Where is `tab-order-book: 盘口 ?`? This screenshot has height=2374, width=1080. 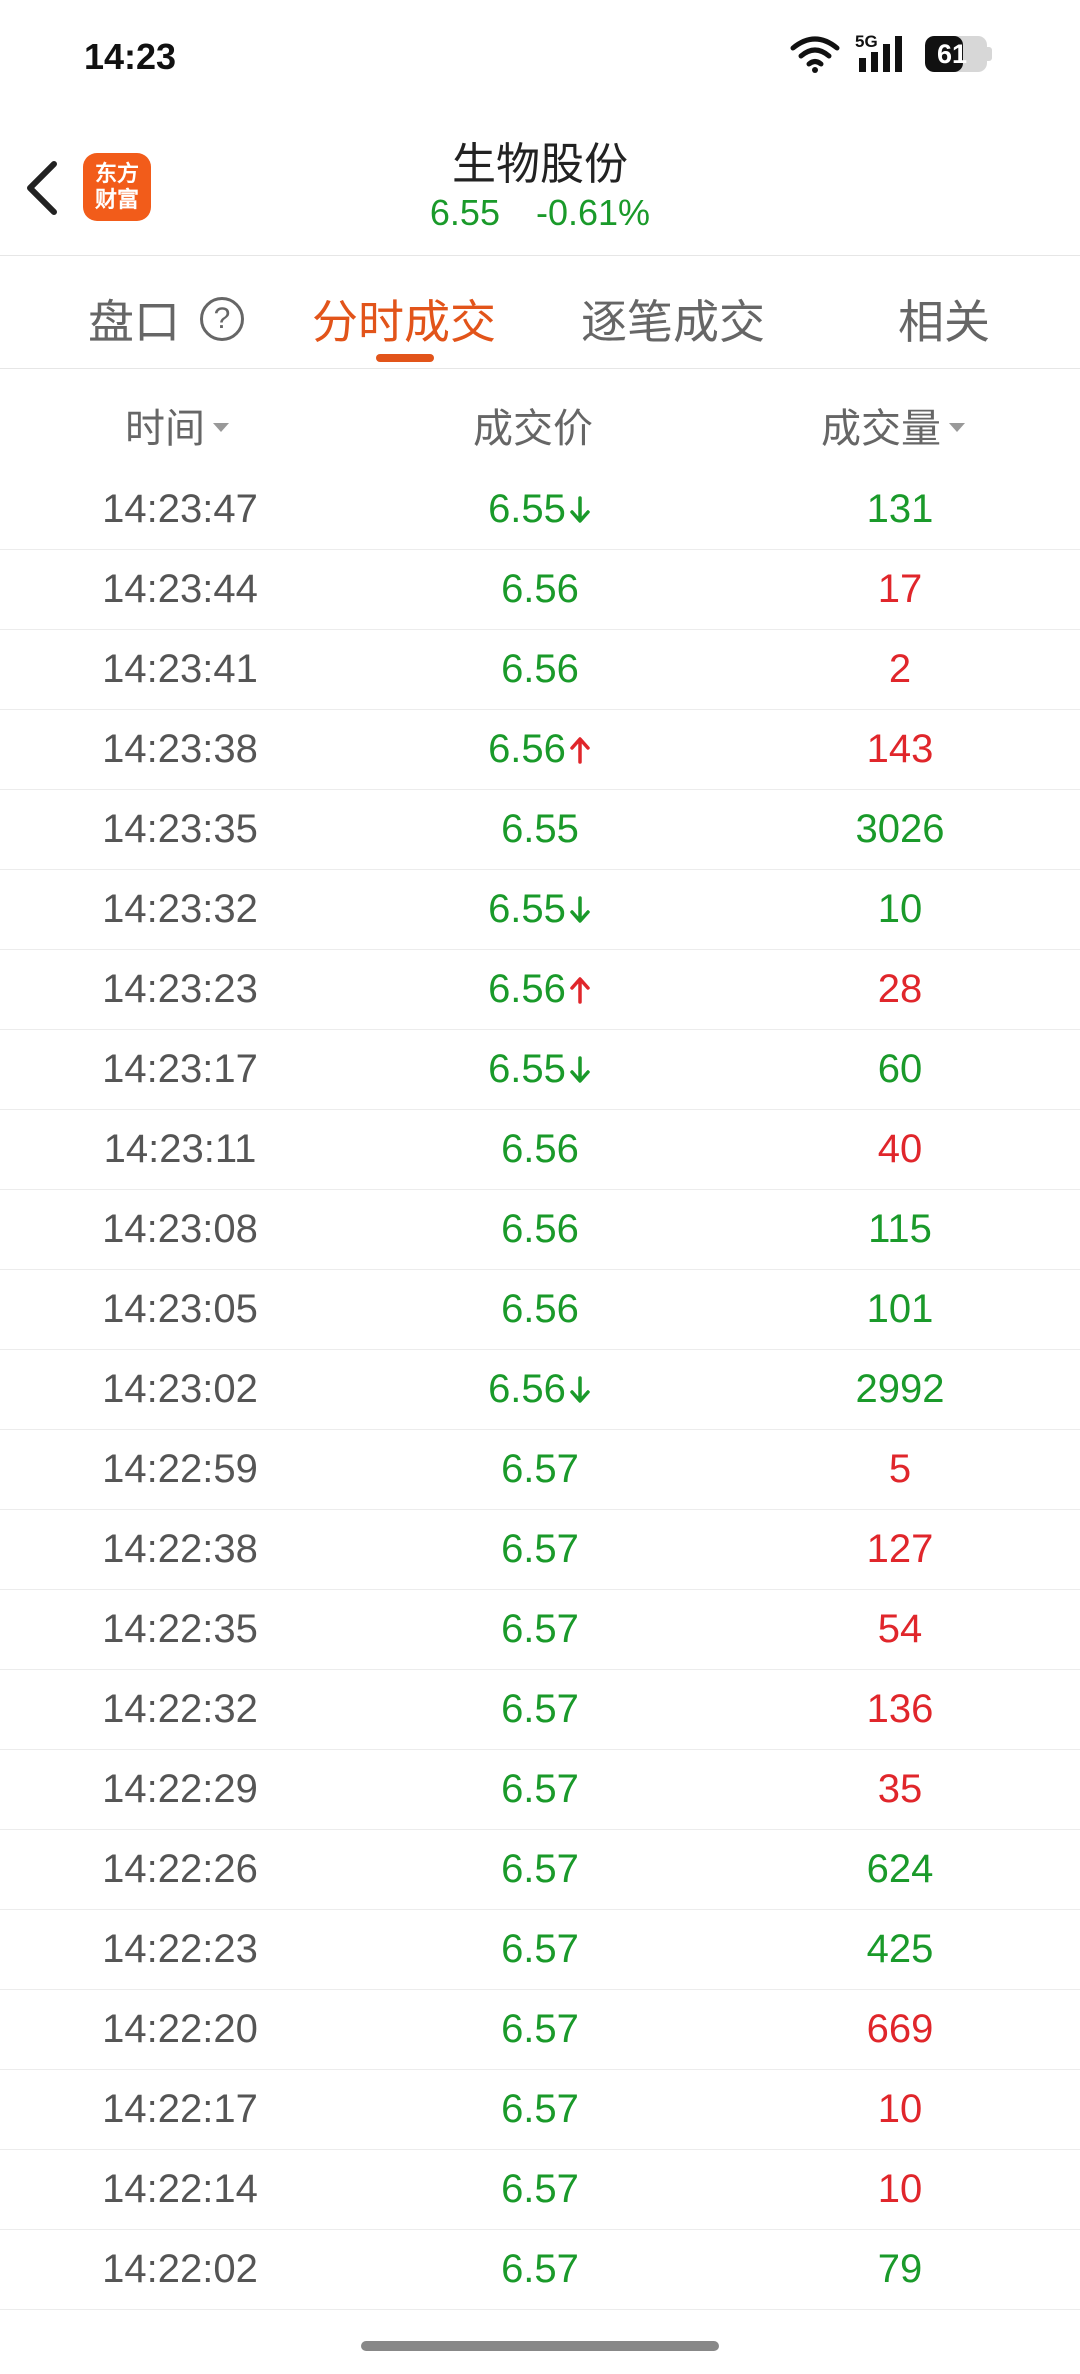 tab-order-book: 盘口 ? is located at coordinates (166, 319).